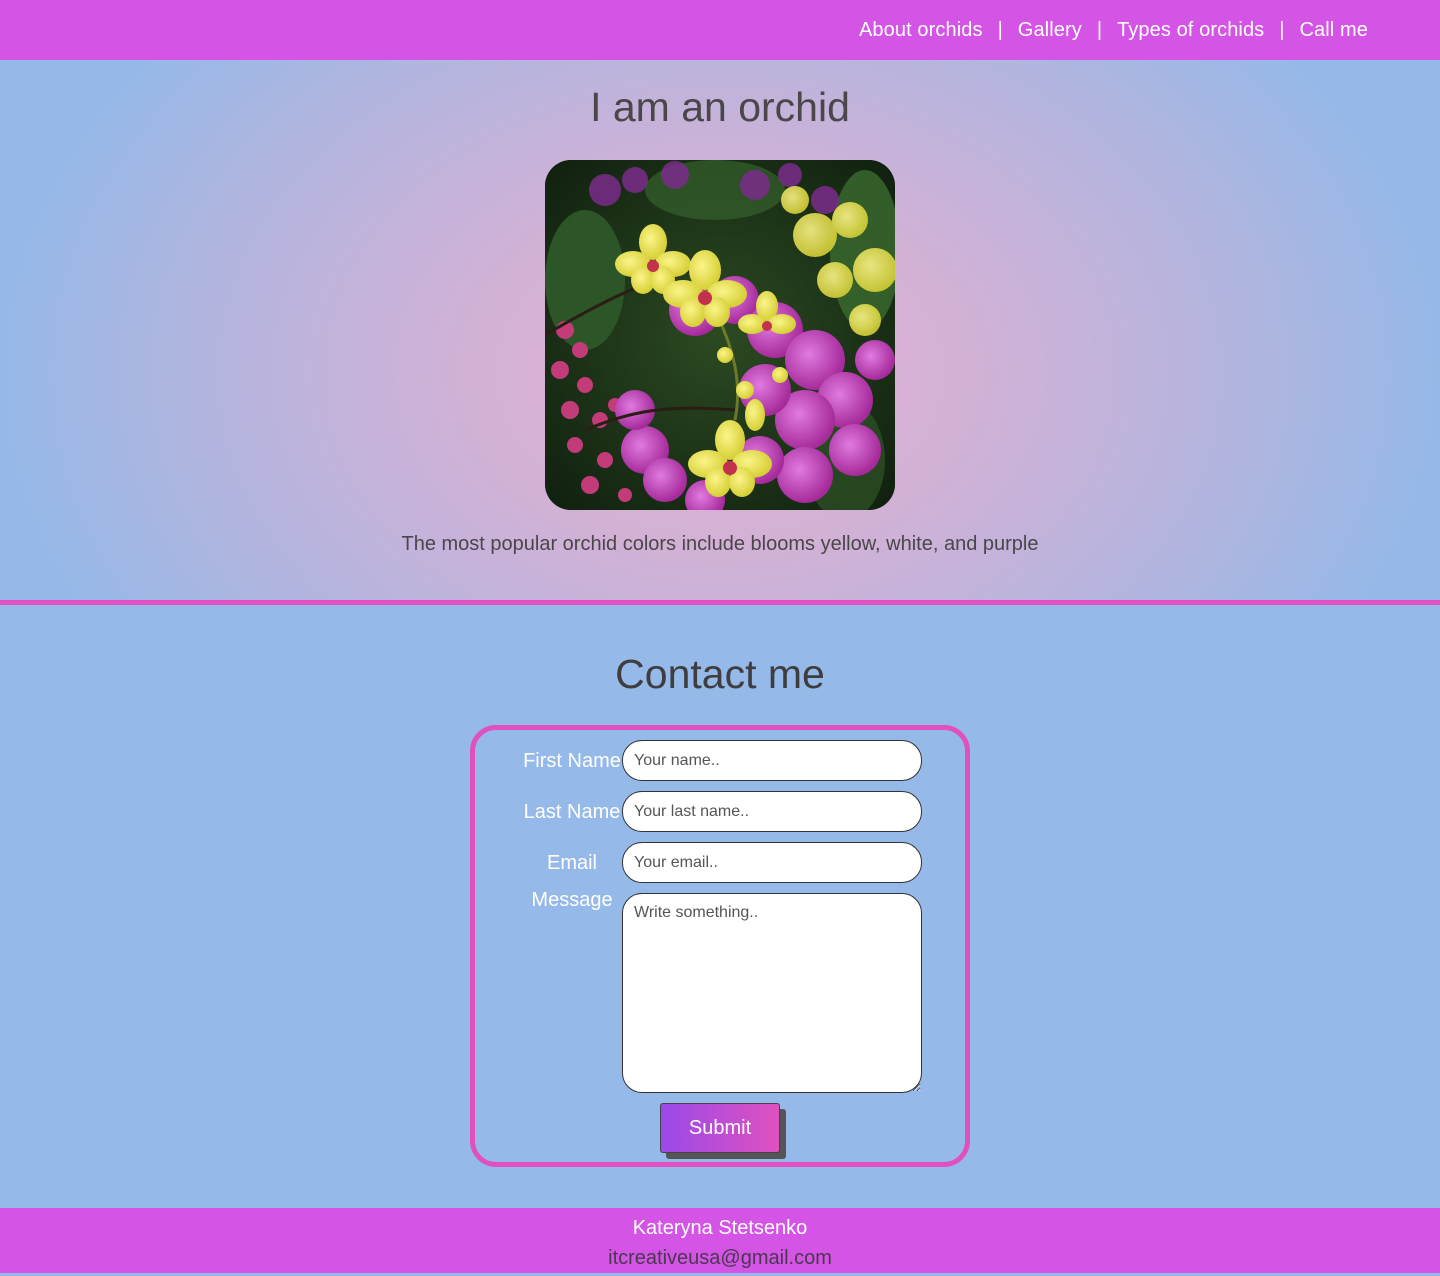 This screenshot has width=1440, height=1276. Describe the element at coordinates (921, 30) in the screenshot. I see `nav-link-about-orchids: About orchids` at that location.